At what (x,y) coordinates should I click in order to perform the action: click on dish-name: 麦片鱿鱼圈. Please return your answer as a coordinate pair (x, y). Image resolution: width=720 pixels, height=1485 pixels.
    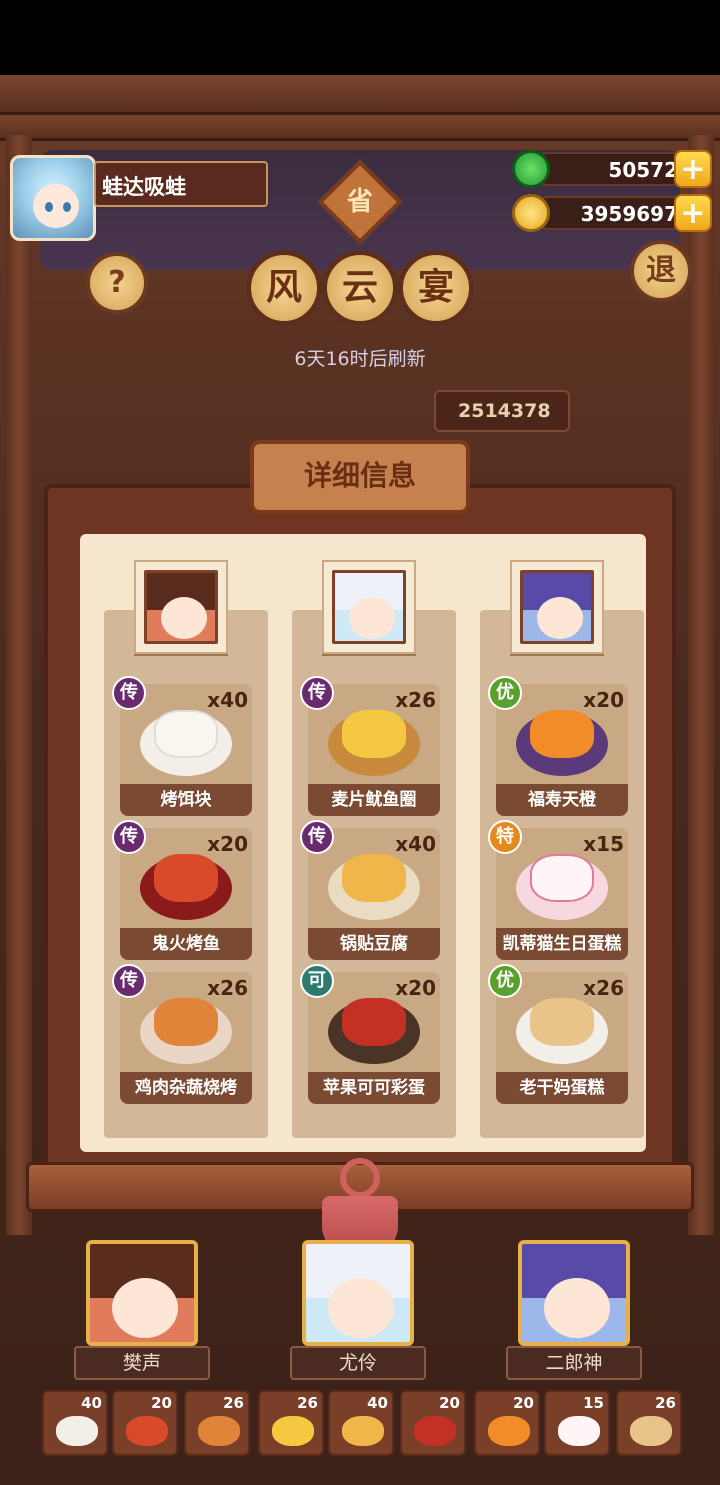
    Looking at the image, I should click on (374, 800).